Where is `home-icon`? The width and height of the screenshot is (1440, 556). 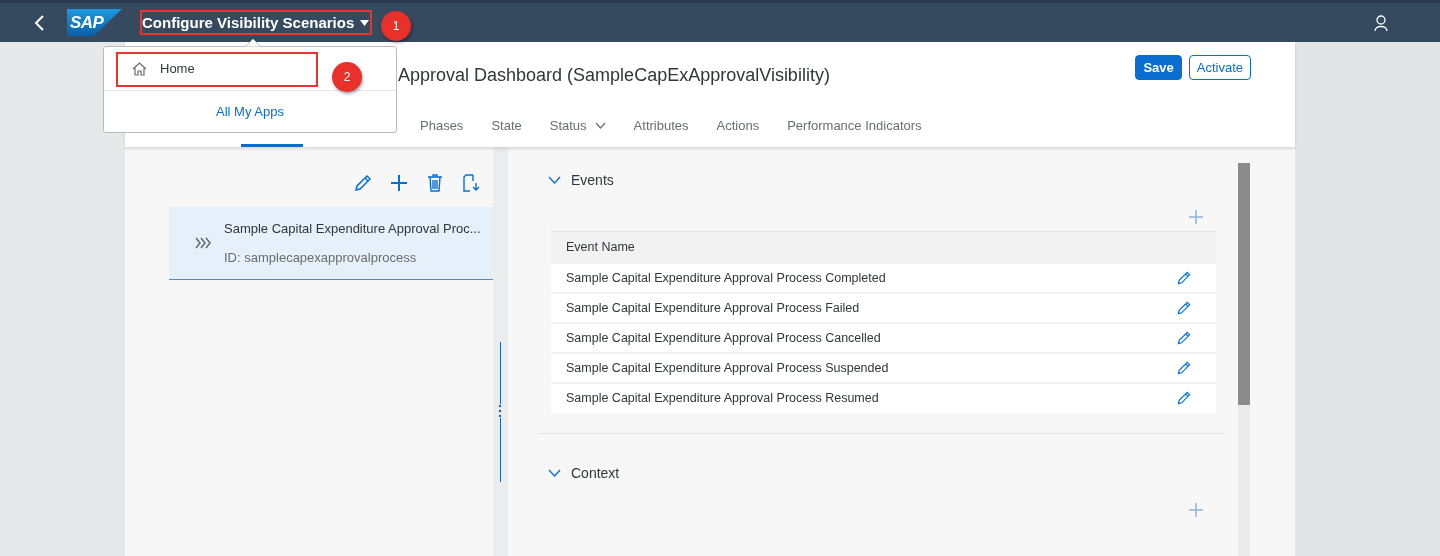 home-icon is located at coordinates (139, 68).